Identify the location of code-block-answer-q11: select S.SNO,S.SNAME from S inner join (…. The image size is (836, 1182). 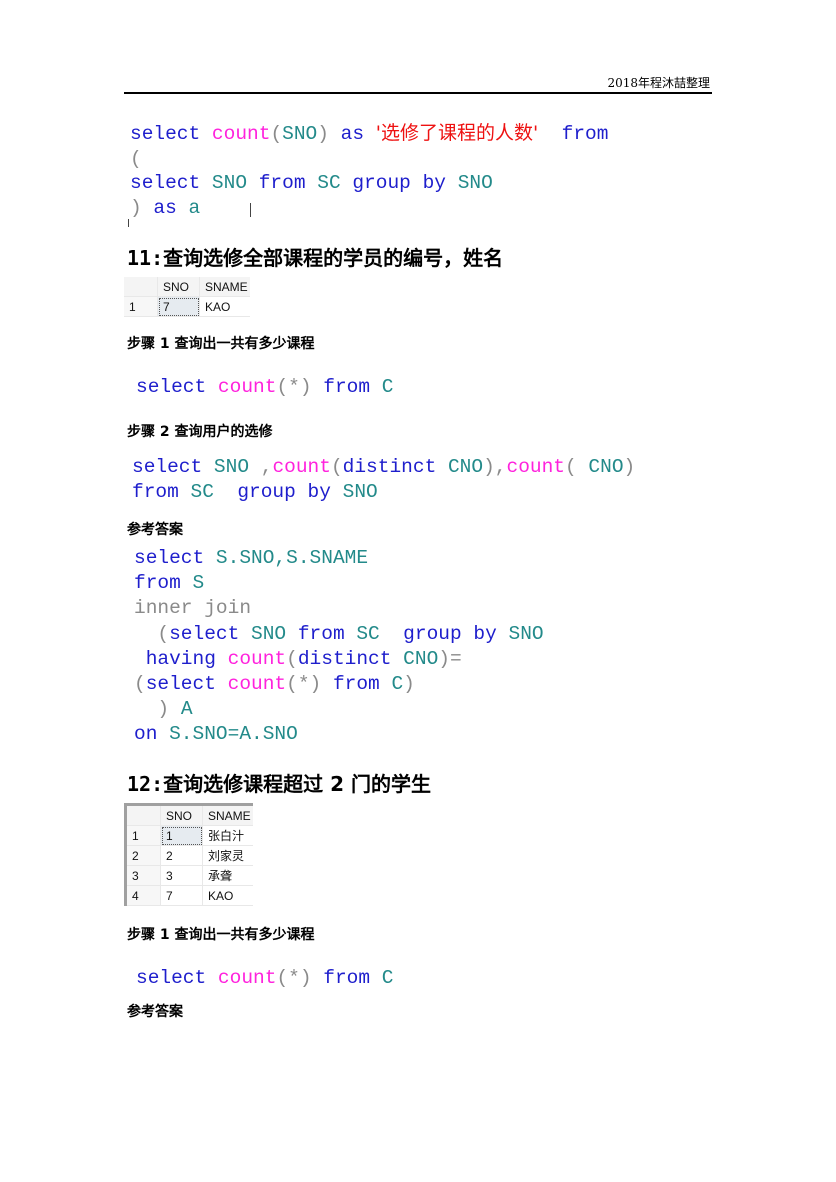
(339, 647).